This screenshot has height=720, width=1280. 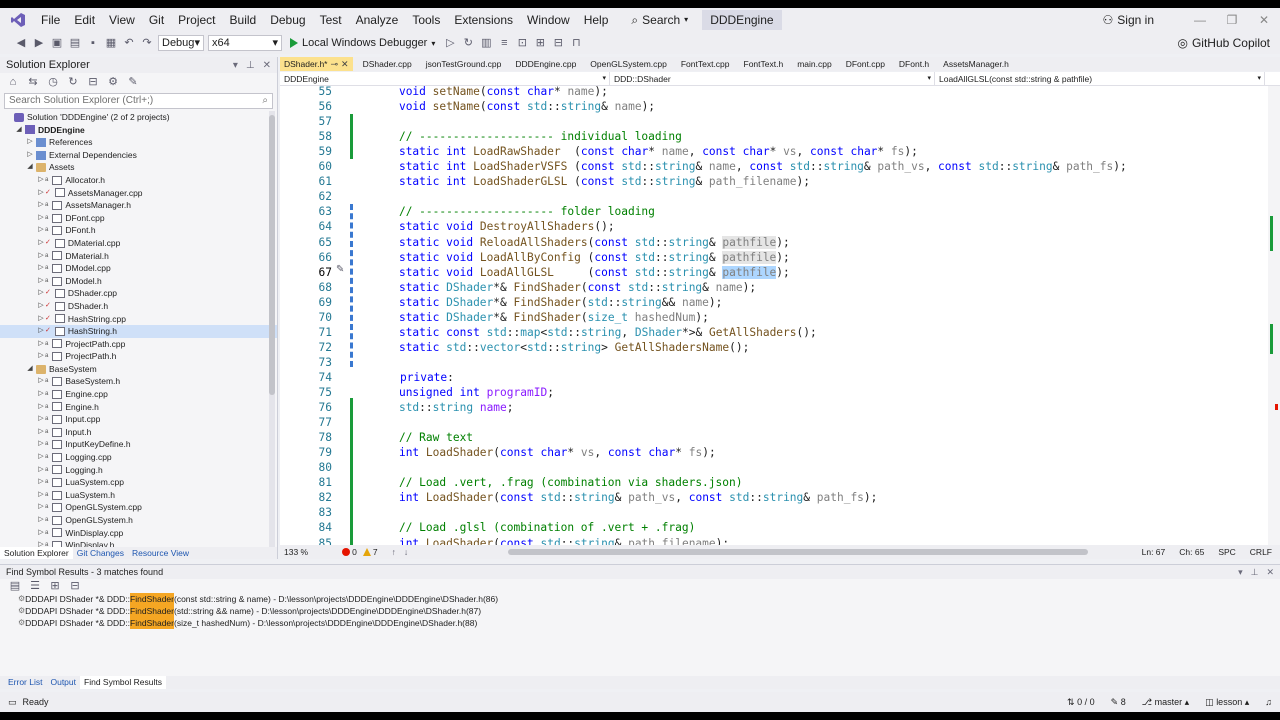 I want to click on tree-item: ▷ a Logging.h, so click(x=138, y=470).